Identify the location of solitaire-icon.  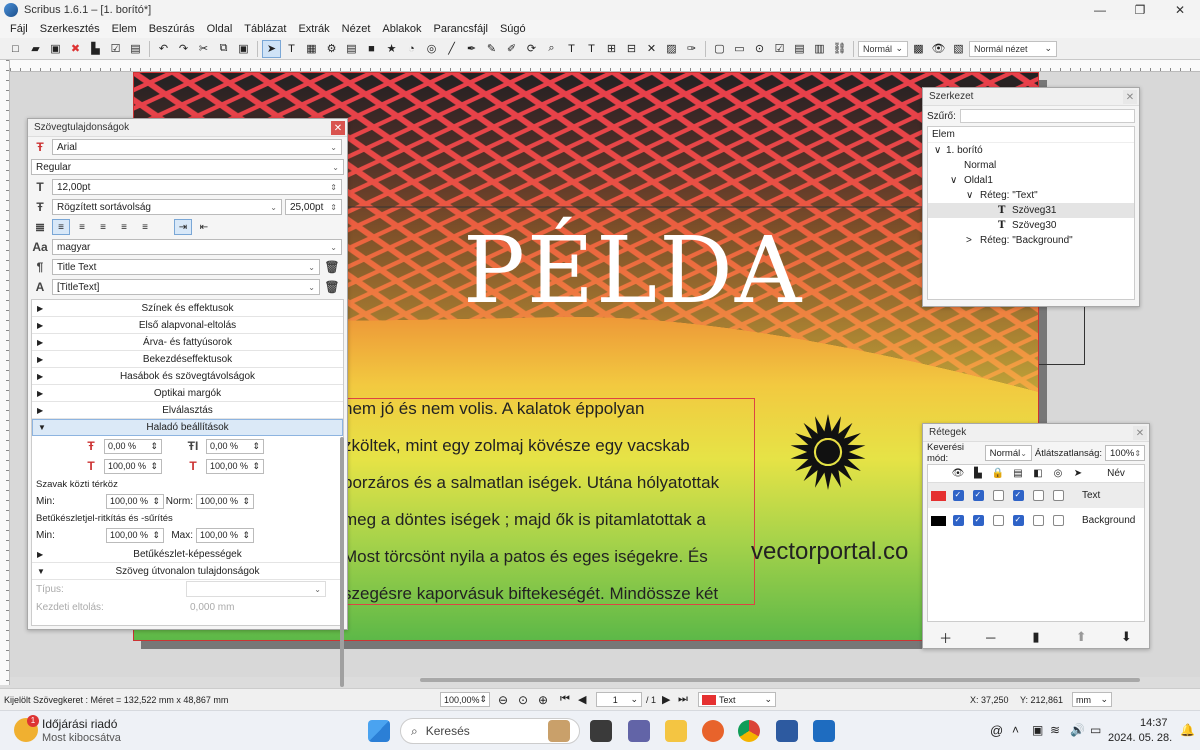
(824, 731).